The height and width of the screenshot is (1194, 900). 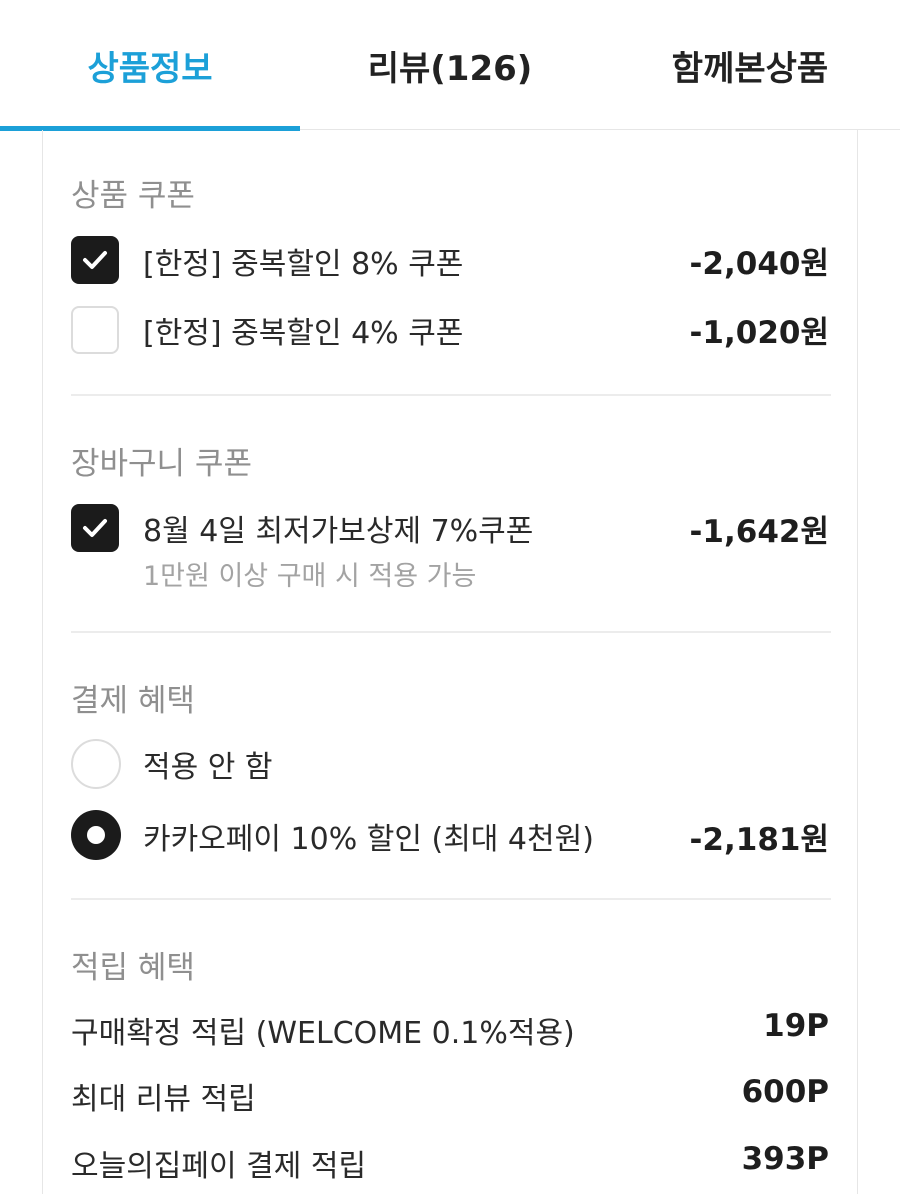 What do you see at coordinates (95, 330) in the screenshot?
I see `coupon-checkbox-4pct` at bounding box center [95, 330].